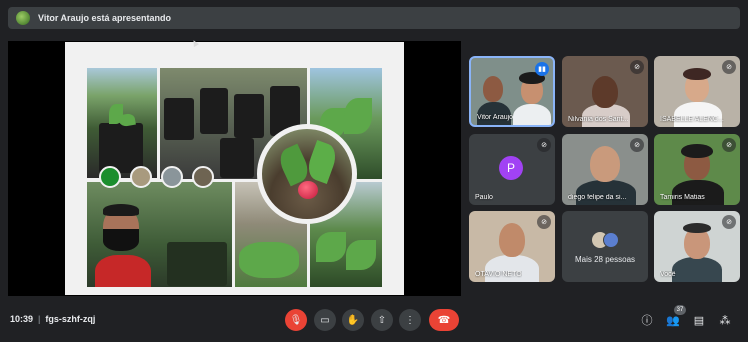 This screenshot has height=342, width=748. Describe the element at coordinates (512, 91) in the screenshot. I see `participant-tile: ▮▮ Vitor Araujo` at that location.